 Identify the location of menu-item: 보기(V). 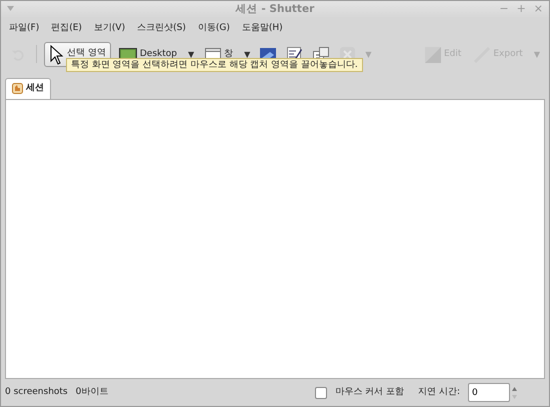
(110, 29).